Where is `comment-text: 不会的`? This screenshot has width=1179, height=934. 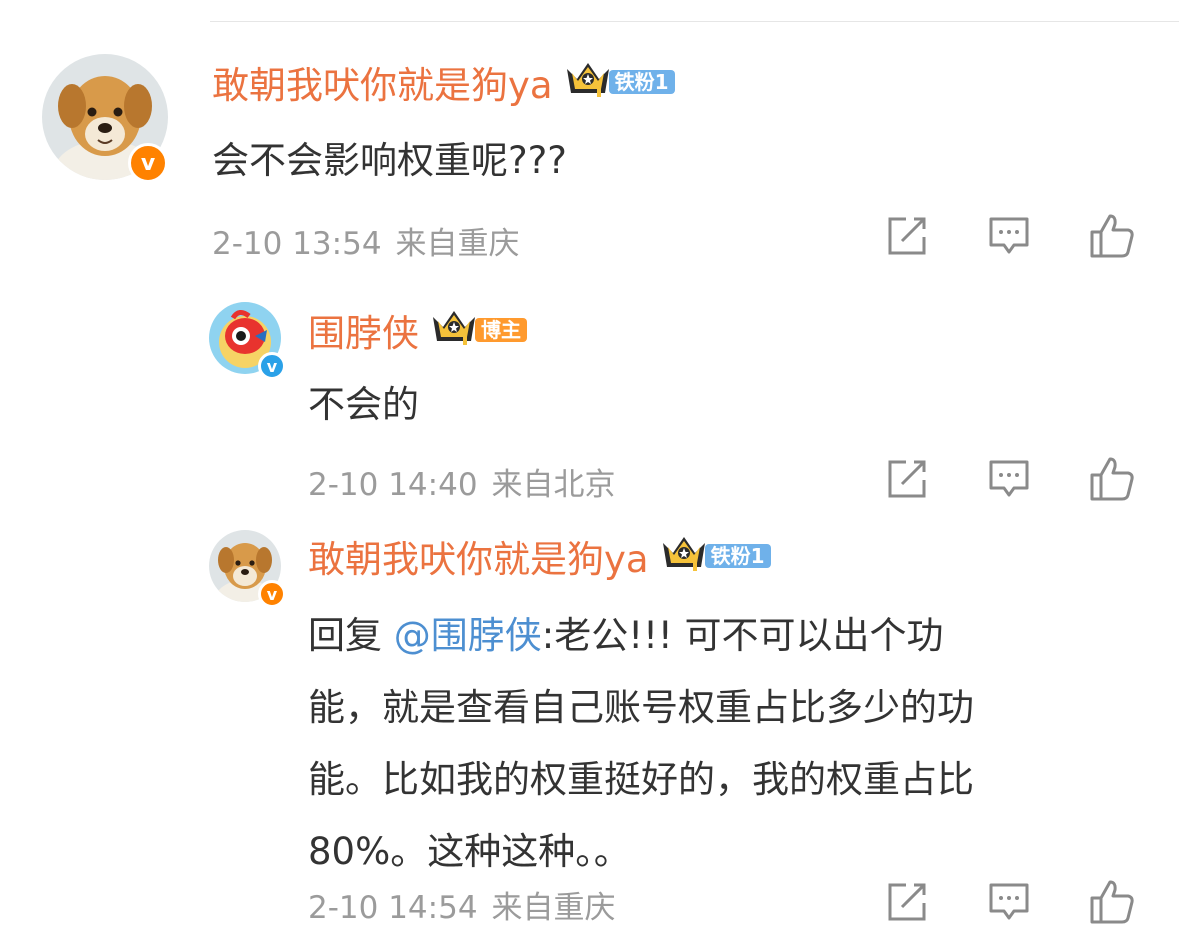 comment-text: 不会的 is located at coordinates (363, 404).